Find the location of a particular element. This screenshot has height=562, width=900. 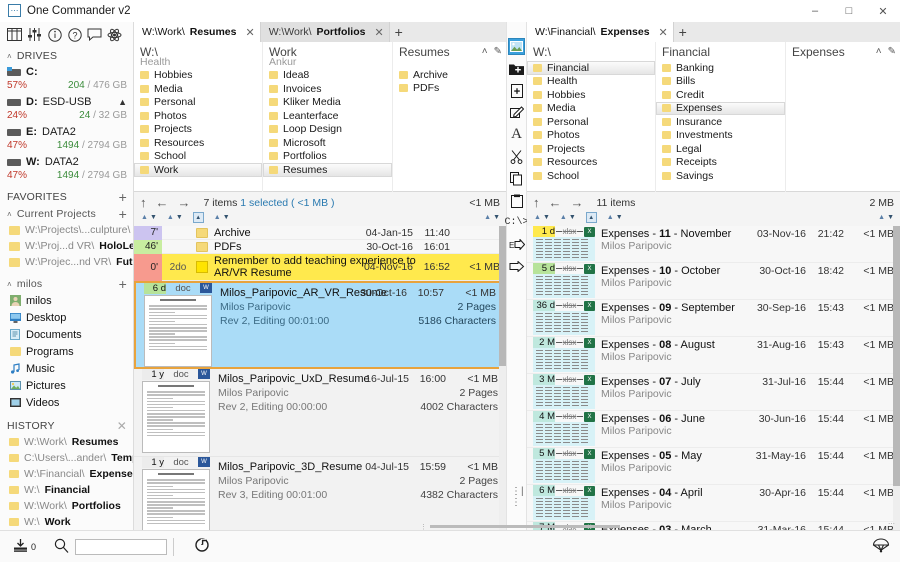

column-item-partial: Ankur is located at coordinates (327, 62).